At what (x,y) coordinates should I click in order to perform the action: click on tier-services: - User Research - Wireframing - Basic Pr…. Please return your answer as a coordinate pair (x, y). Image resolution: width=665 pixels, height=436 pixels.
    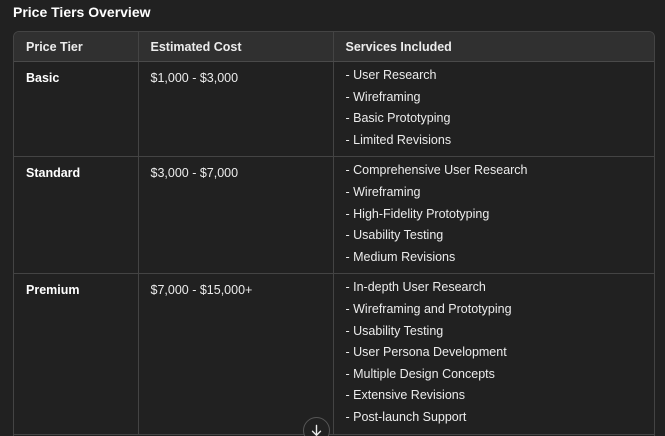
    Looking at the image, I should click on (493, 109).